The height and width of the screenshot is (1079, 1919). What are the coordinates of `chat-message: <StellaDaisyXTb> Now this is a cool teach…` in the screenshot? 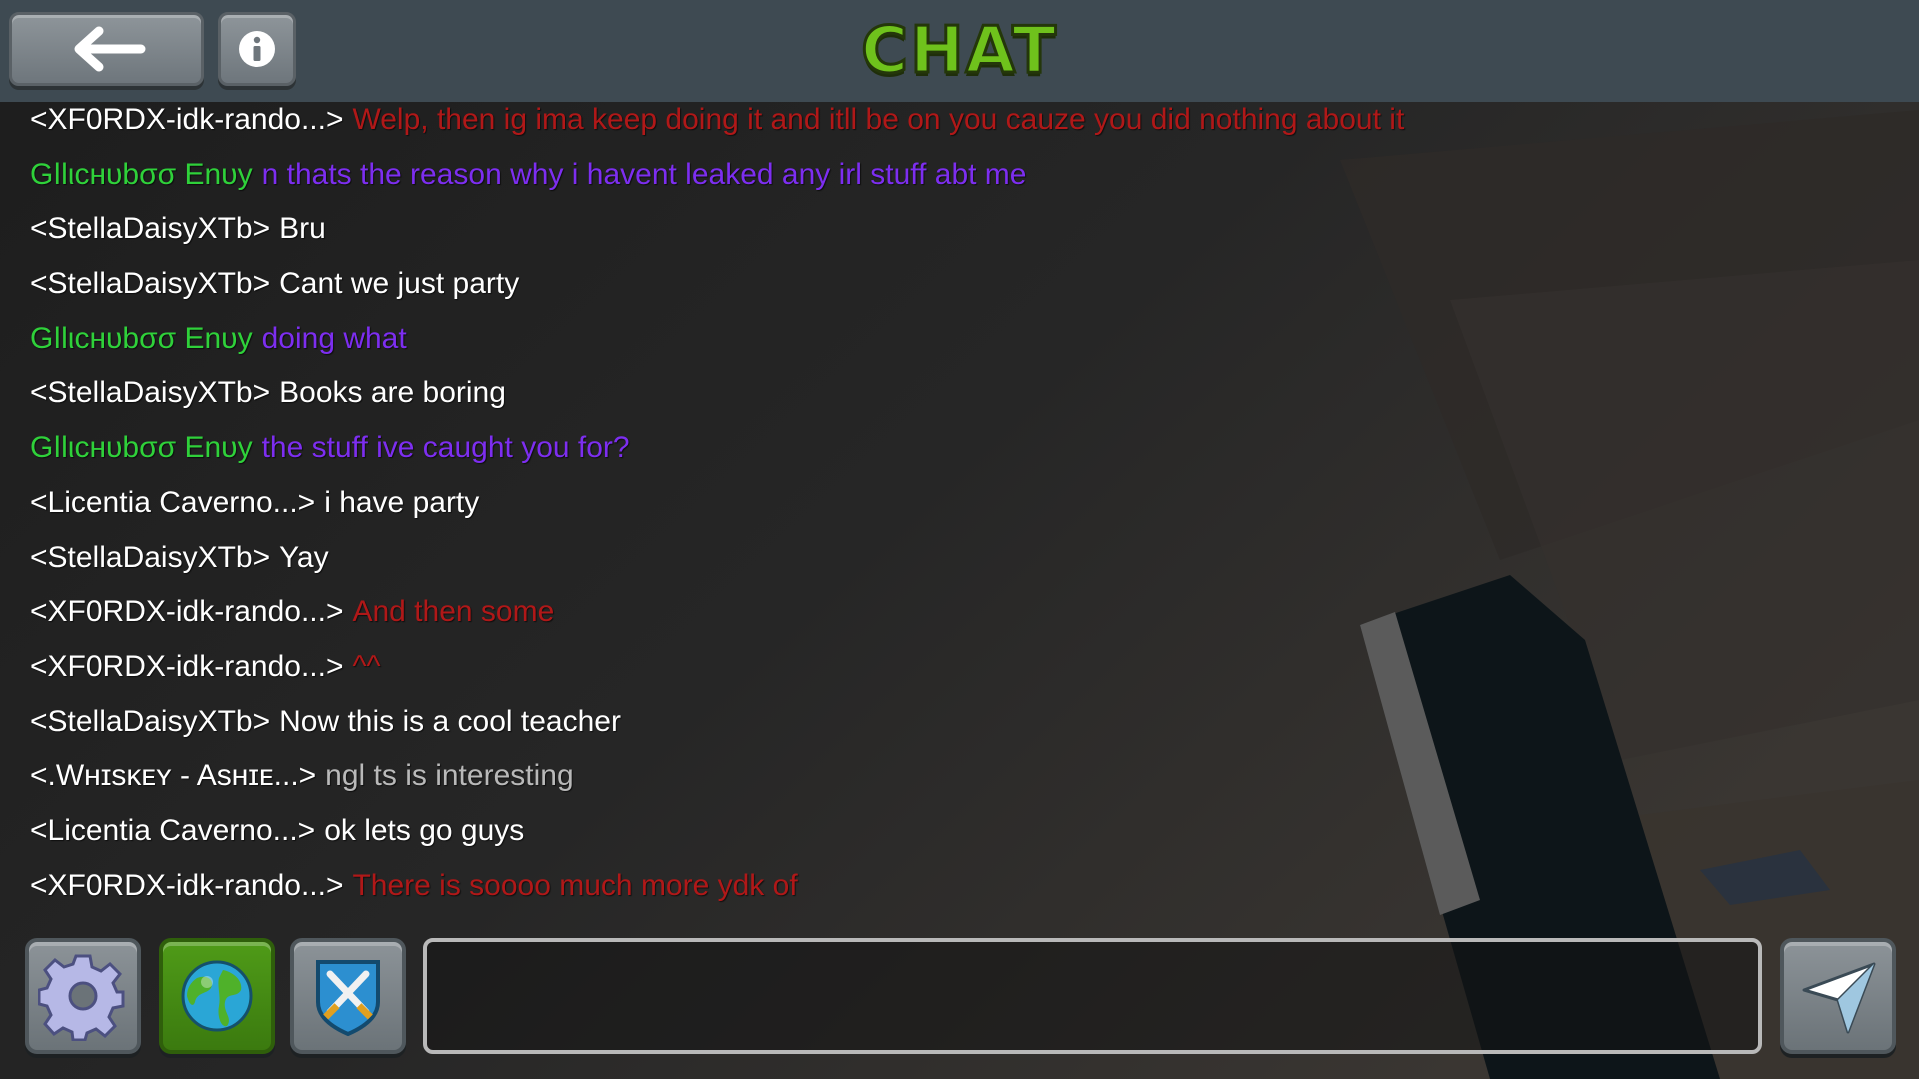 It's located at (960, 729).